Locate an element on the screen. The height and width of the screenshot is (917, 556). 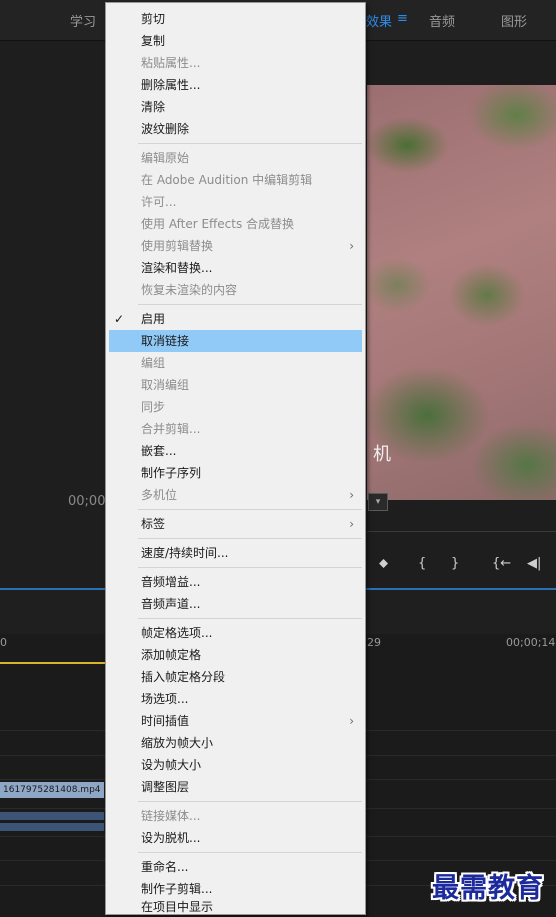
tab-effects: 效果 is located at coordinates (379, 20).